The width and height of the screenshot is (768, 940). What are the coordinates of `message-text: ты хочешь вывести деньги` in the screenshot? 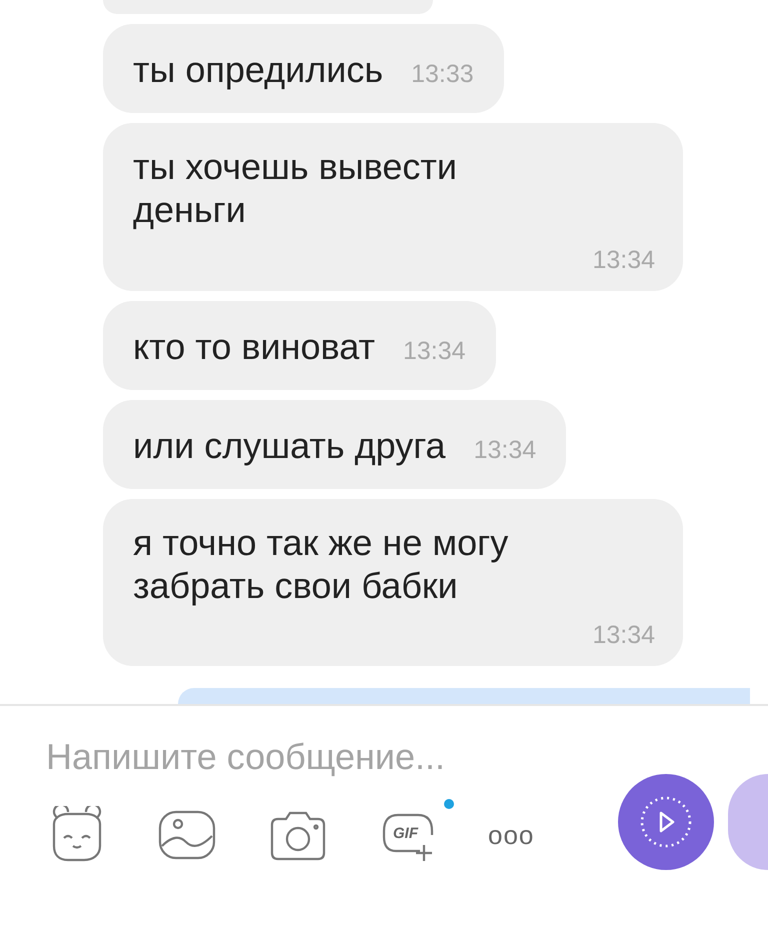 It's located at (295, 188).